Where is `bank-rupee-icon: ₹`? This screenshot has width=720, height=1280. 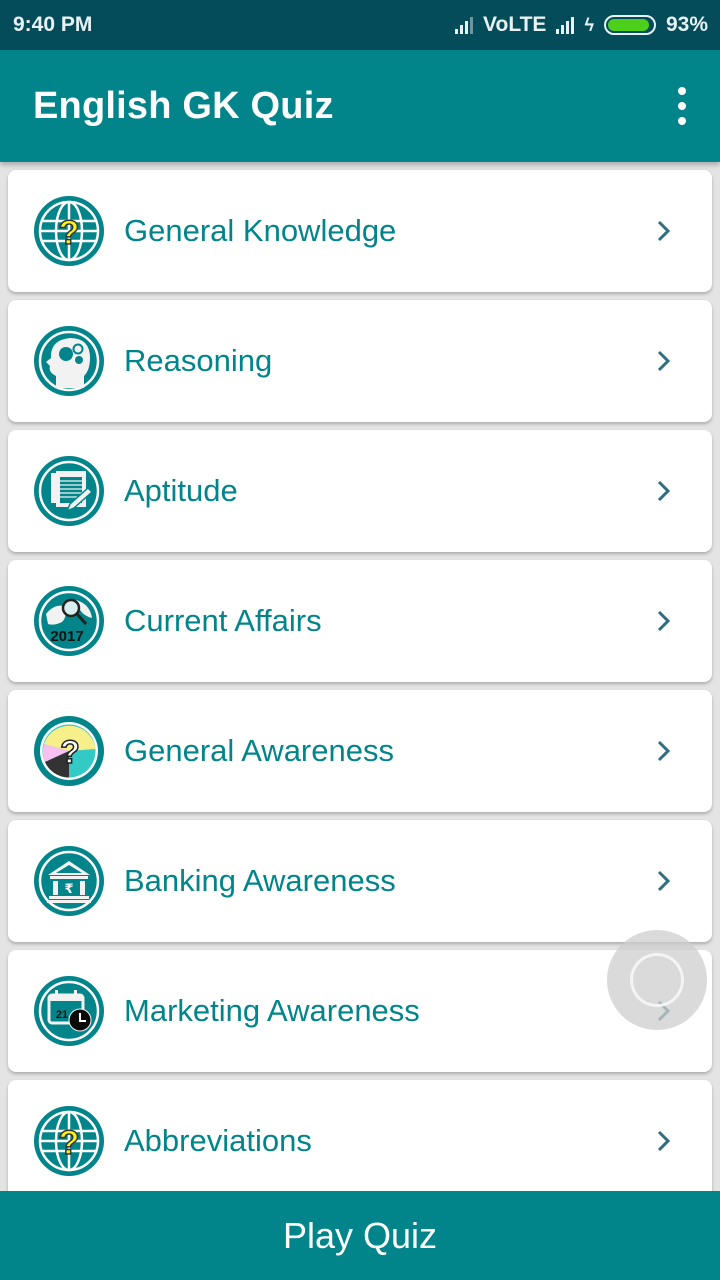
bank-rupee-icon: ₹ is located at coordinates (69, 881).